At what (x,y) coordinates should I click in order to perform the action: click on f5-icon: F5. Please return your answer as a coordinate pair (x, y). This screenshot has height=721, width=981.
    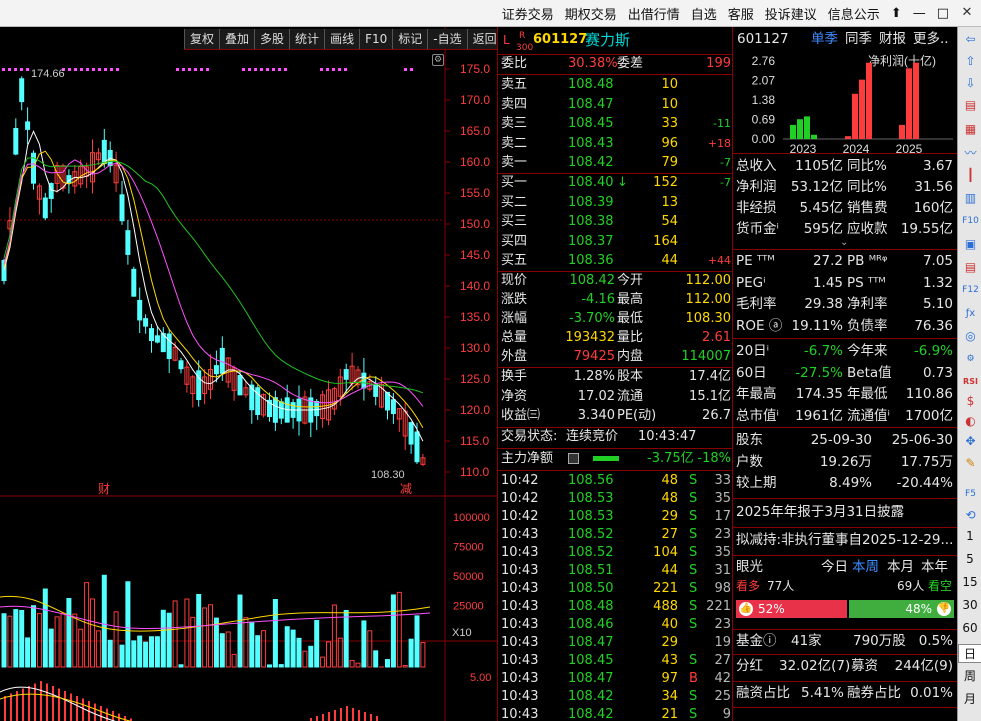
    Looking at the image, I should click on (970, 494).